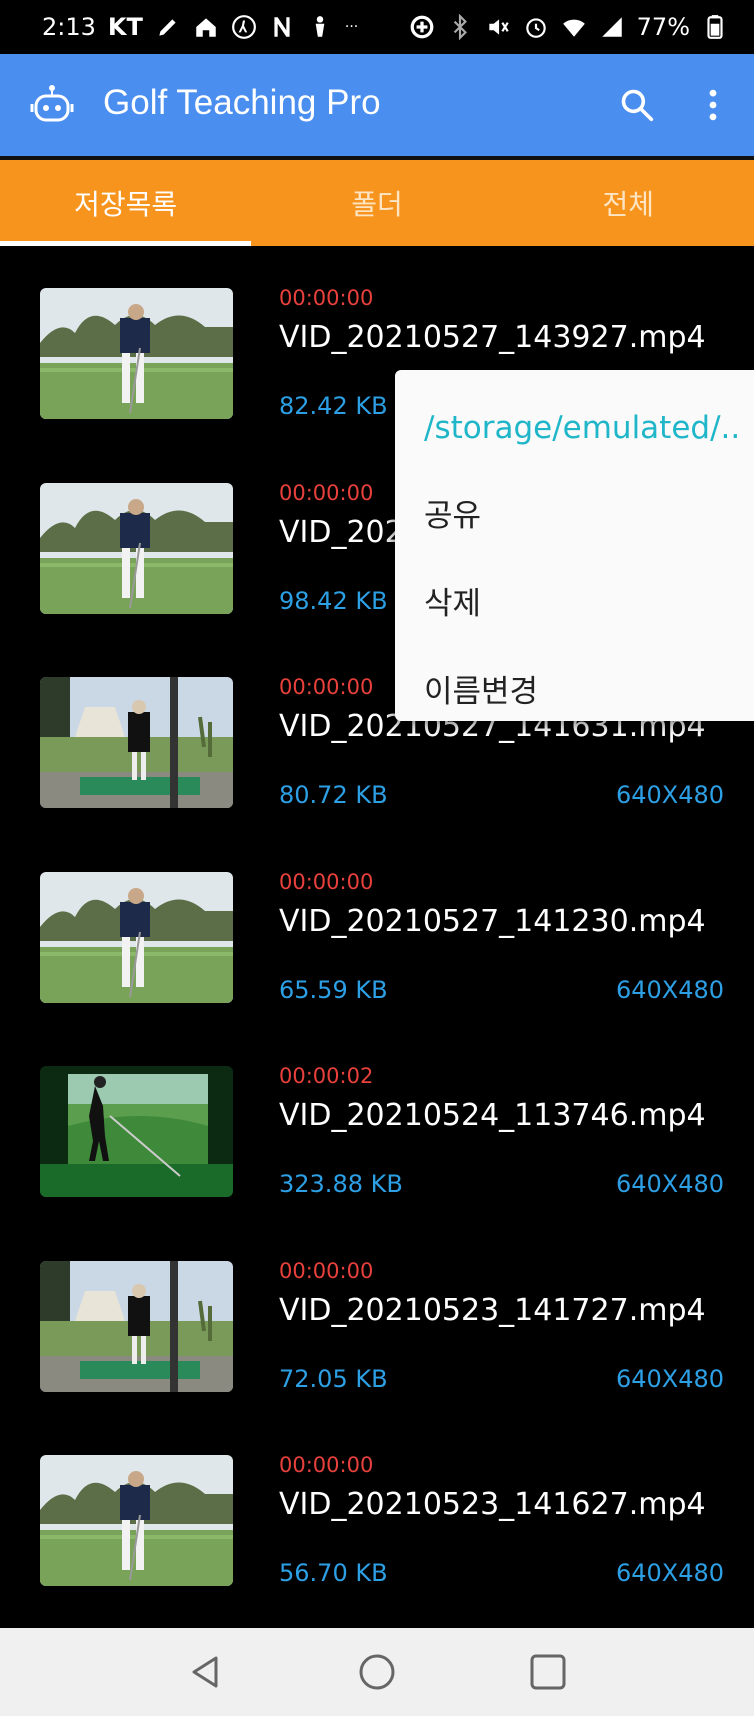 This screenshot has width=754, height=1716. Describe the element at coordinates (126, 203) in the screenshot. I see `tab-saved-list: 저장목록` at that location.